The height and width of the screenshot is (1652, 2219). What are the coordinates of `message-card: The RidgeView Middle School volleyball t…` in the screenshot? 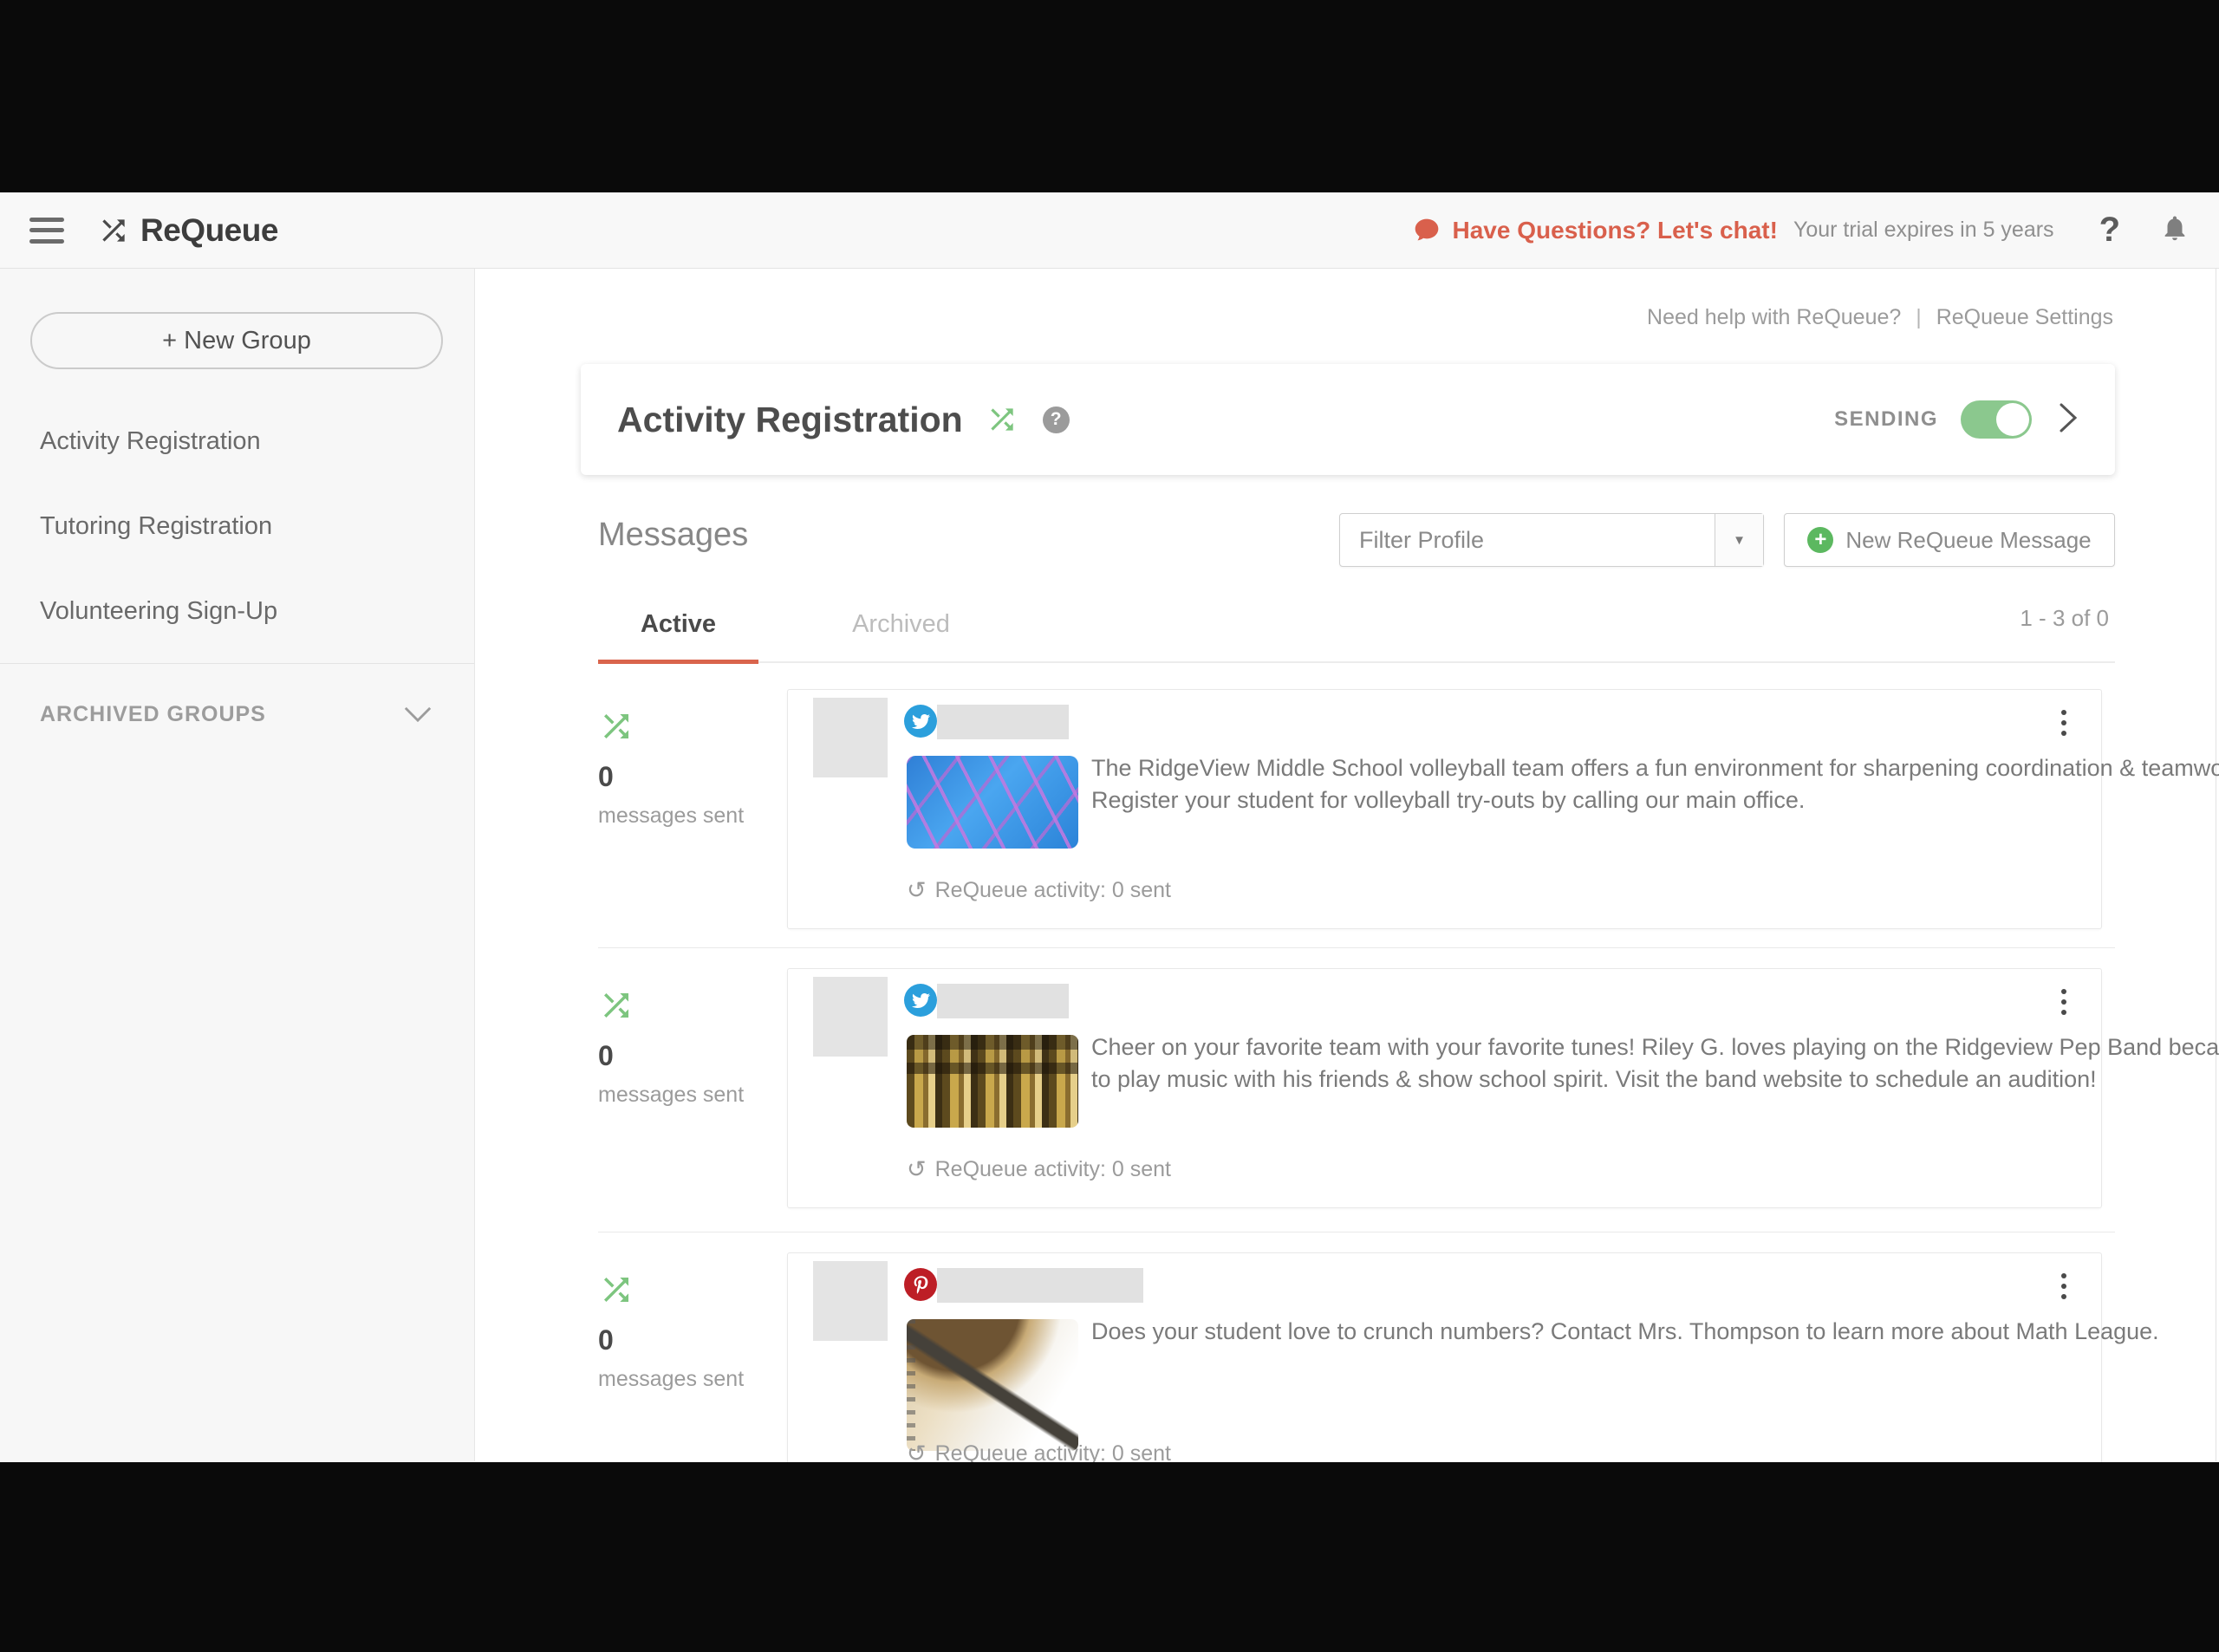 It's located at (1503, 809).